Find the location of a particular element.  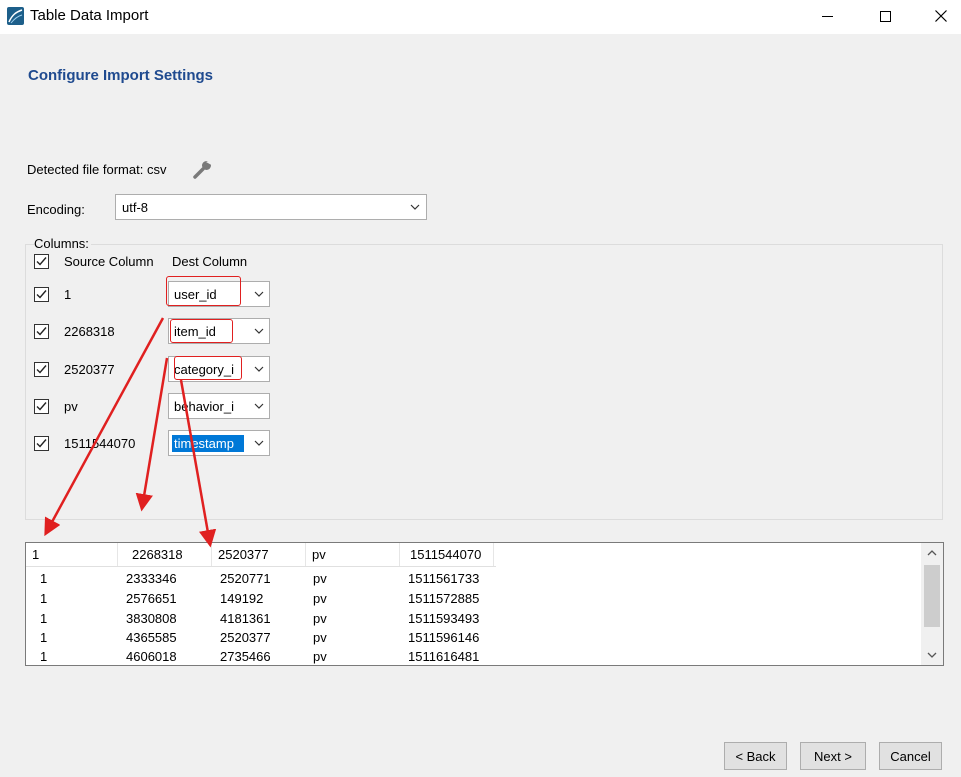

table-cell: 149192 is located at coordinates (242, 598).